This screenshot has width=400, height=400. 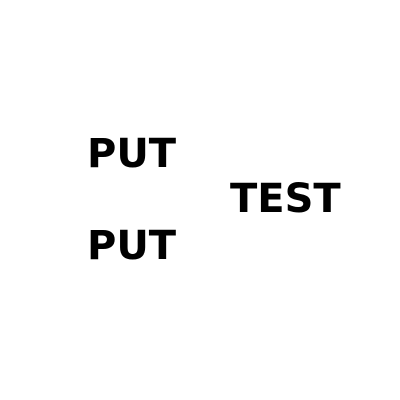 I want to click on word-put-top: PUT, so click(x=132, y=154).